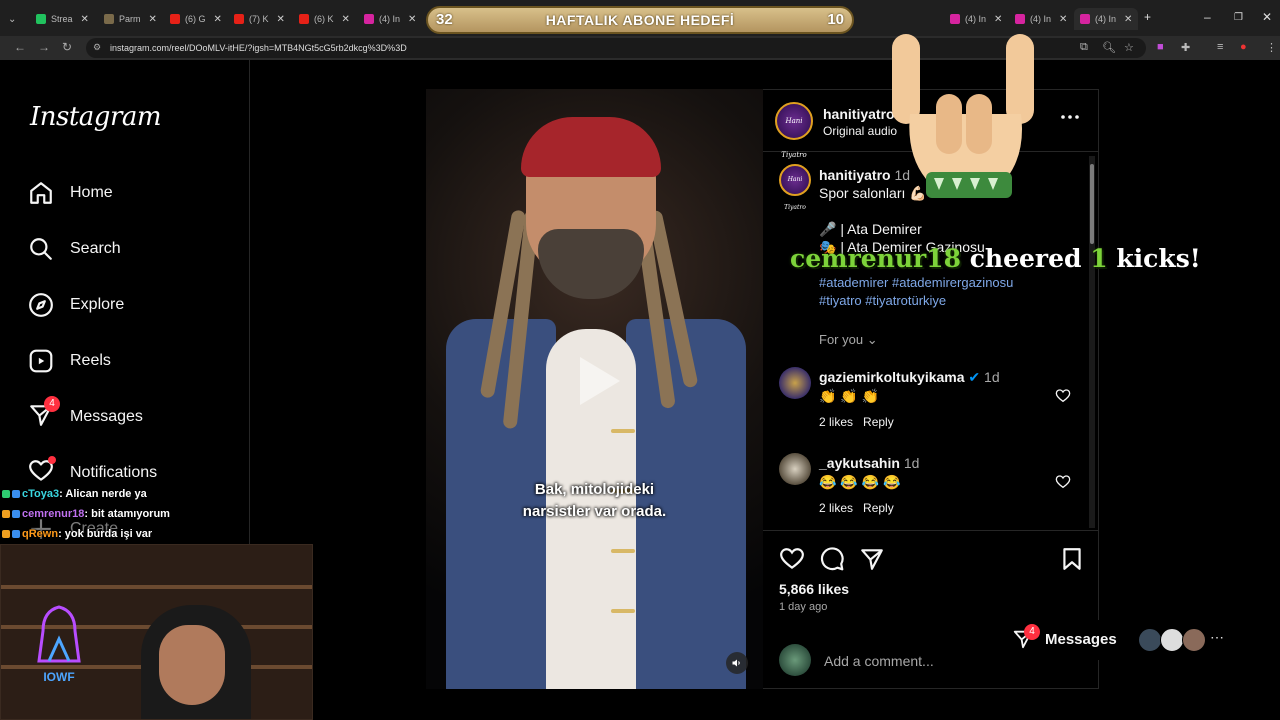 The width and height of the screenshot is (1280, 720). What do you see at coordinates (1070, 117) in the screenshot?
I see `more-options-icon` at bounding box center [1070, 117].